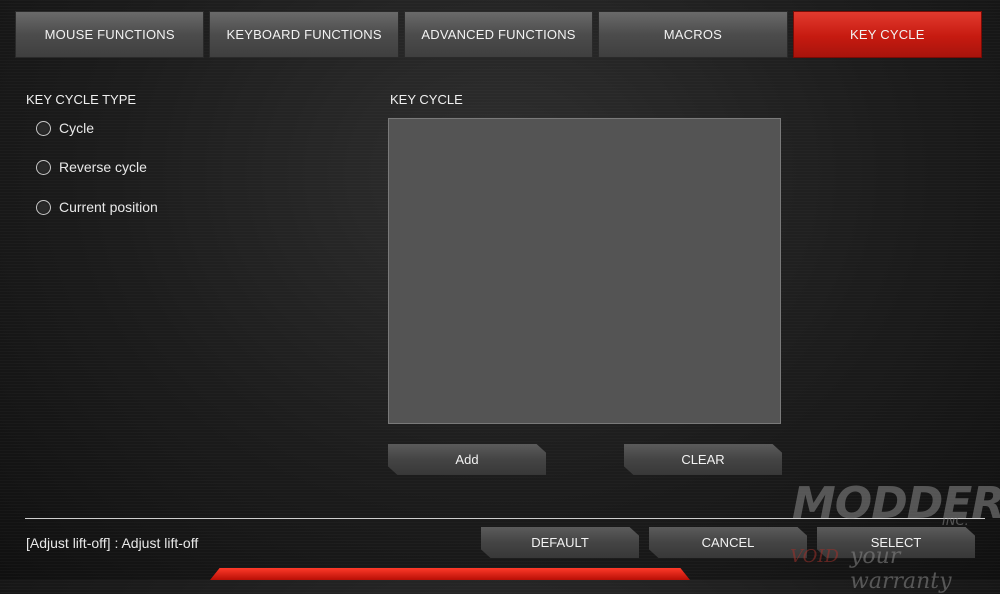 Image resolution: width=1000 pixels, height=594 pixels. I want to click on cancel-button: CANCEL, so click(728, 542).